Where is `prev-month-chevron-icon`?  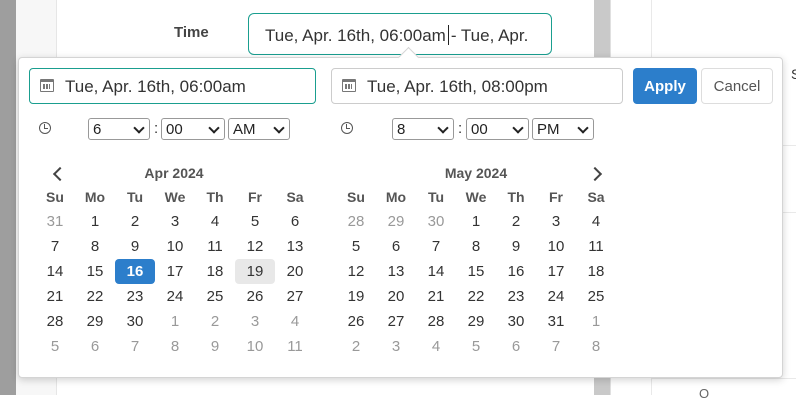
prev-month-chevron-icon is located at coordinates (57, 173).